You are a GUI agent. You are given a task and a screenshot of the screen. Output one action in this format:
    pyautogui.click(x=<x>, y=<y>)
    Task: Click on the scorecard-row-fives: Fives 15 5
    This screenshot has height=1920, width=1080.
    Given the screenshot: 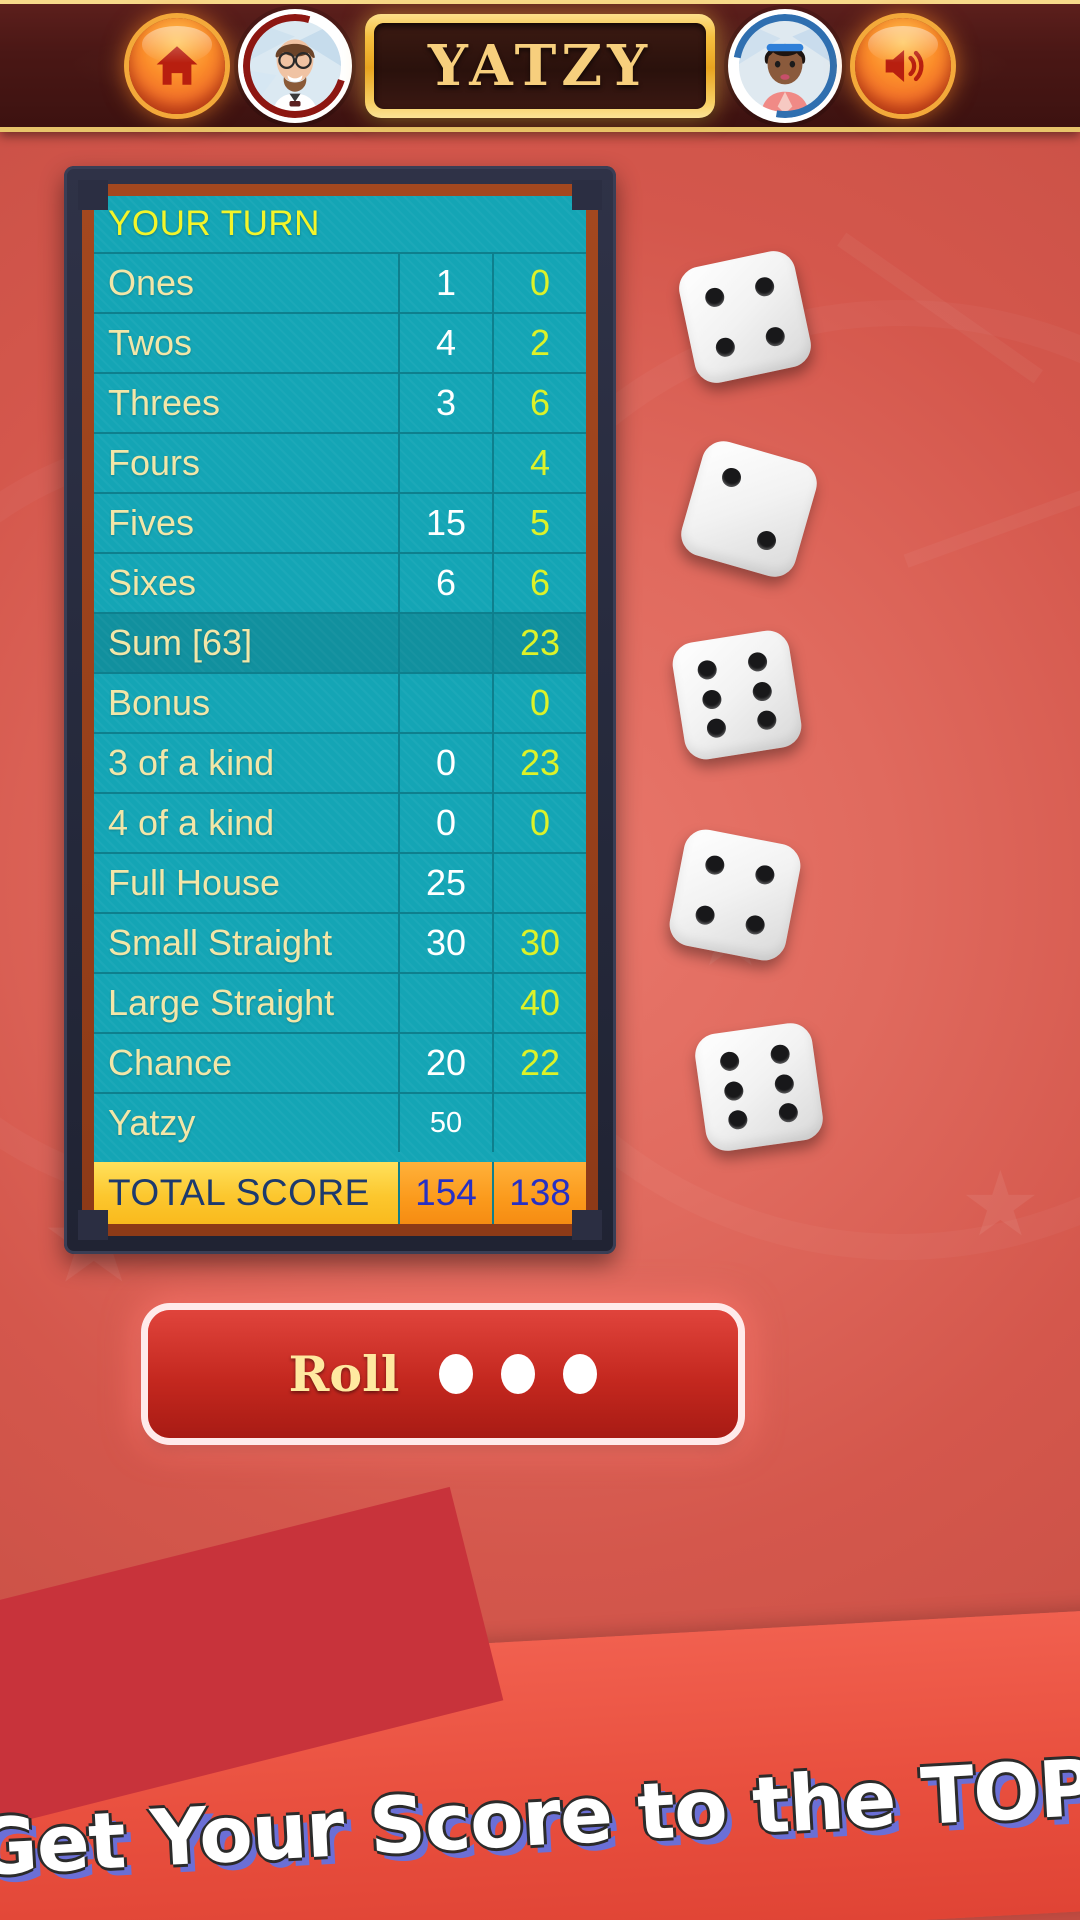 What is the action you would take?
    pyautogui.click(x=340, y=522)
    